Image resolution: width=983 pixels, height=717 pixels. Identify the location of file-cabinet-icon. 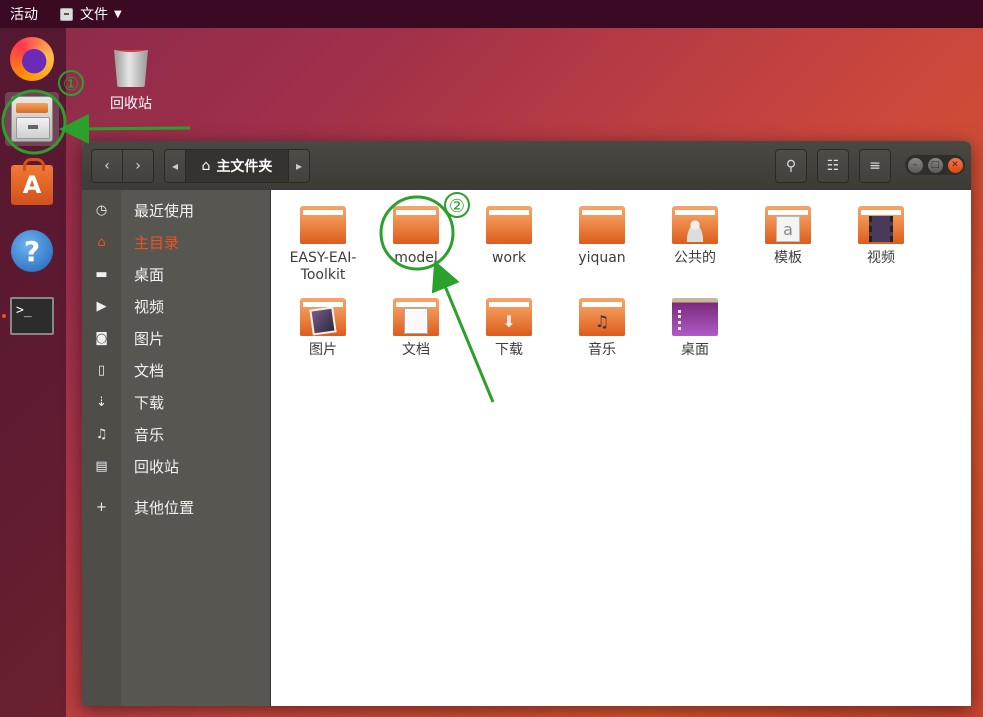
(32, 119).